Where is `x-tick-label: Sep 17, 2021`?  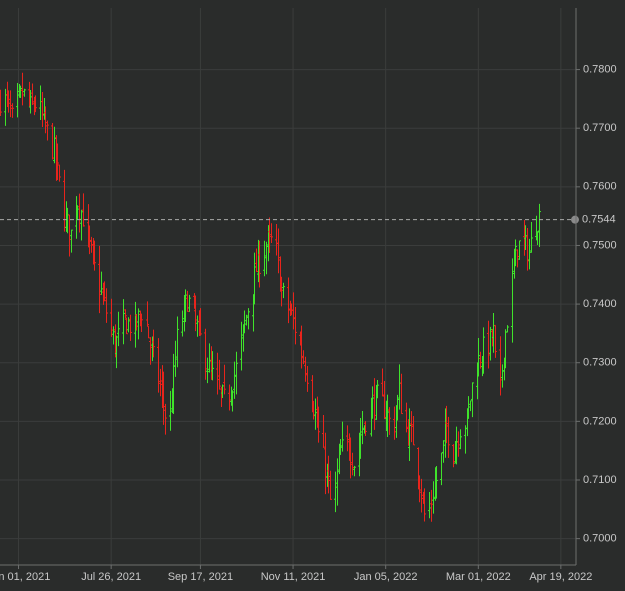 x-tick-label: Sep 17, 2021 is located at coordinates (200, 577).